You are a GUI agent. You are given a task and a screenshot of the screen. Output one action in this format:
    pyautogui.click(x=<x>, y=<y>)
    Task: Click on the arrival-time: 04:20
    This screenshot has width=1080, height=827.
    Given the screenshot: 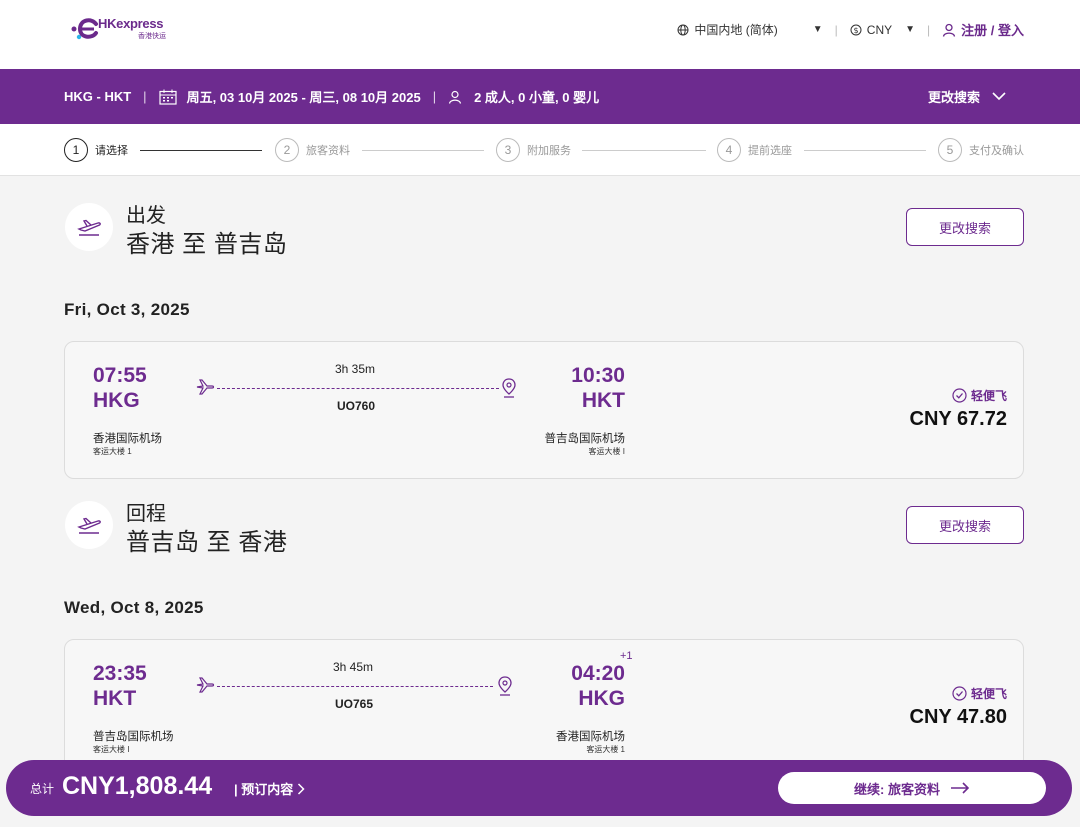 What is the action you would take?
    pyautogui.click(x=598, y=673)
    